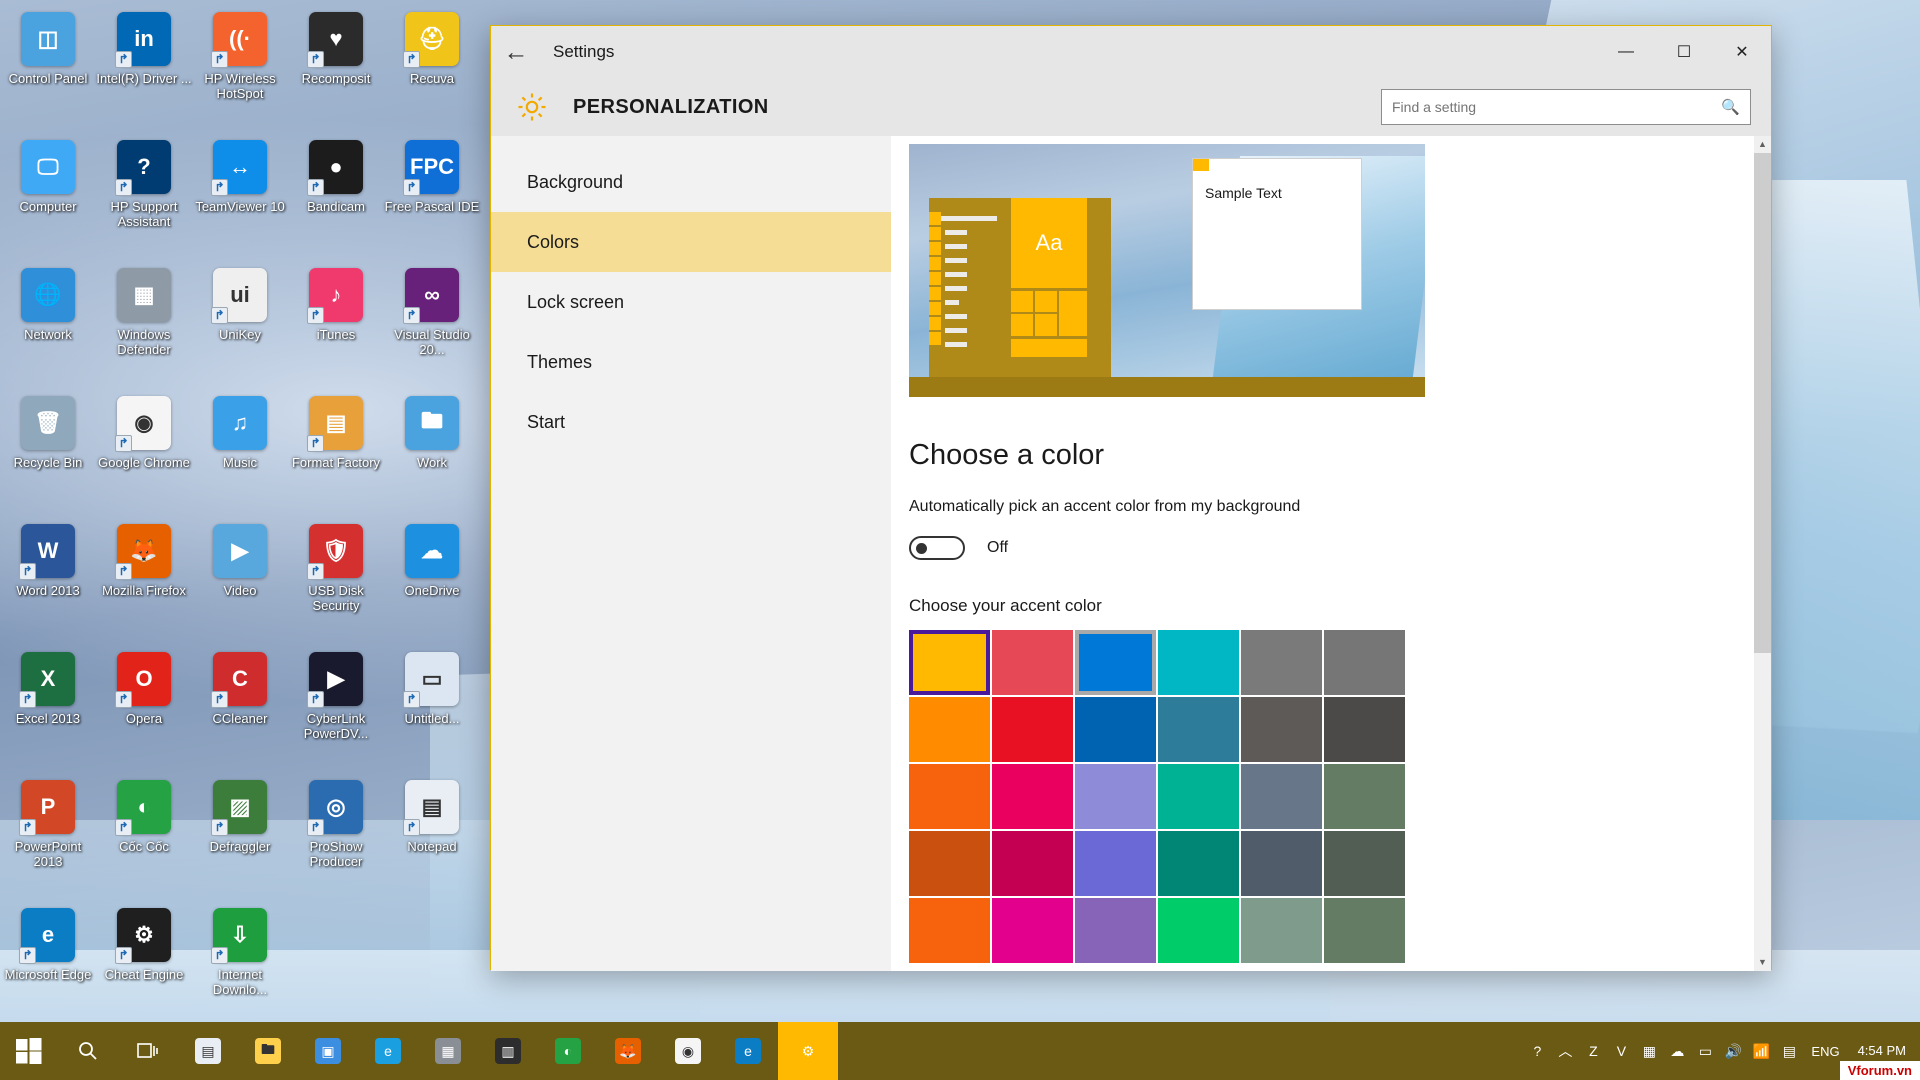  What do you see at coordinates (336, 838) in the screenshot?
I see `desktop-icon: ◎ProShow Producer` at bounding box center [336, 838].